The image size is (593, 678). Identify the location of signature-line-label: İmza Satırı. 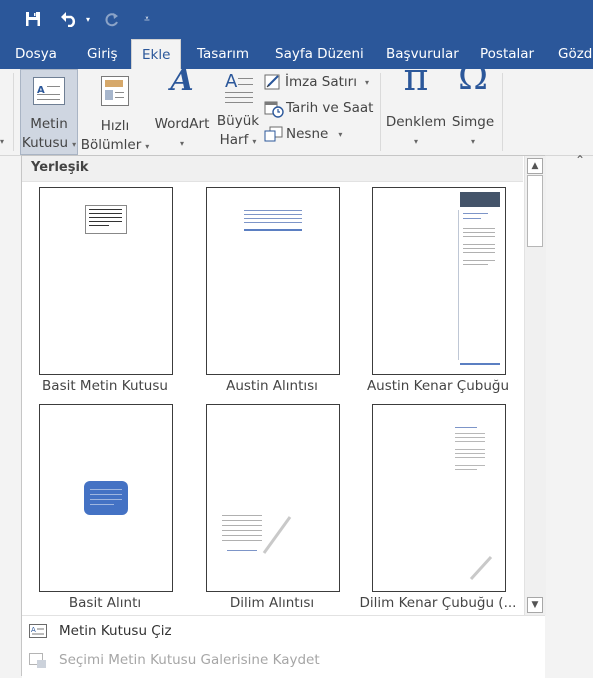
(321, 82).